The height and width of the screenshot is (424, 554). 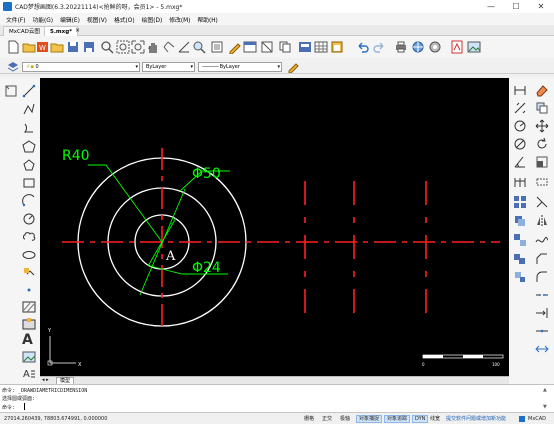 I want to click on dimension-angular-icon, so click(x=520, y=162).